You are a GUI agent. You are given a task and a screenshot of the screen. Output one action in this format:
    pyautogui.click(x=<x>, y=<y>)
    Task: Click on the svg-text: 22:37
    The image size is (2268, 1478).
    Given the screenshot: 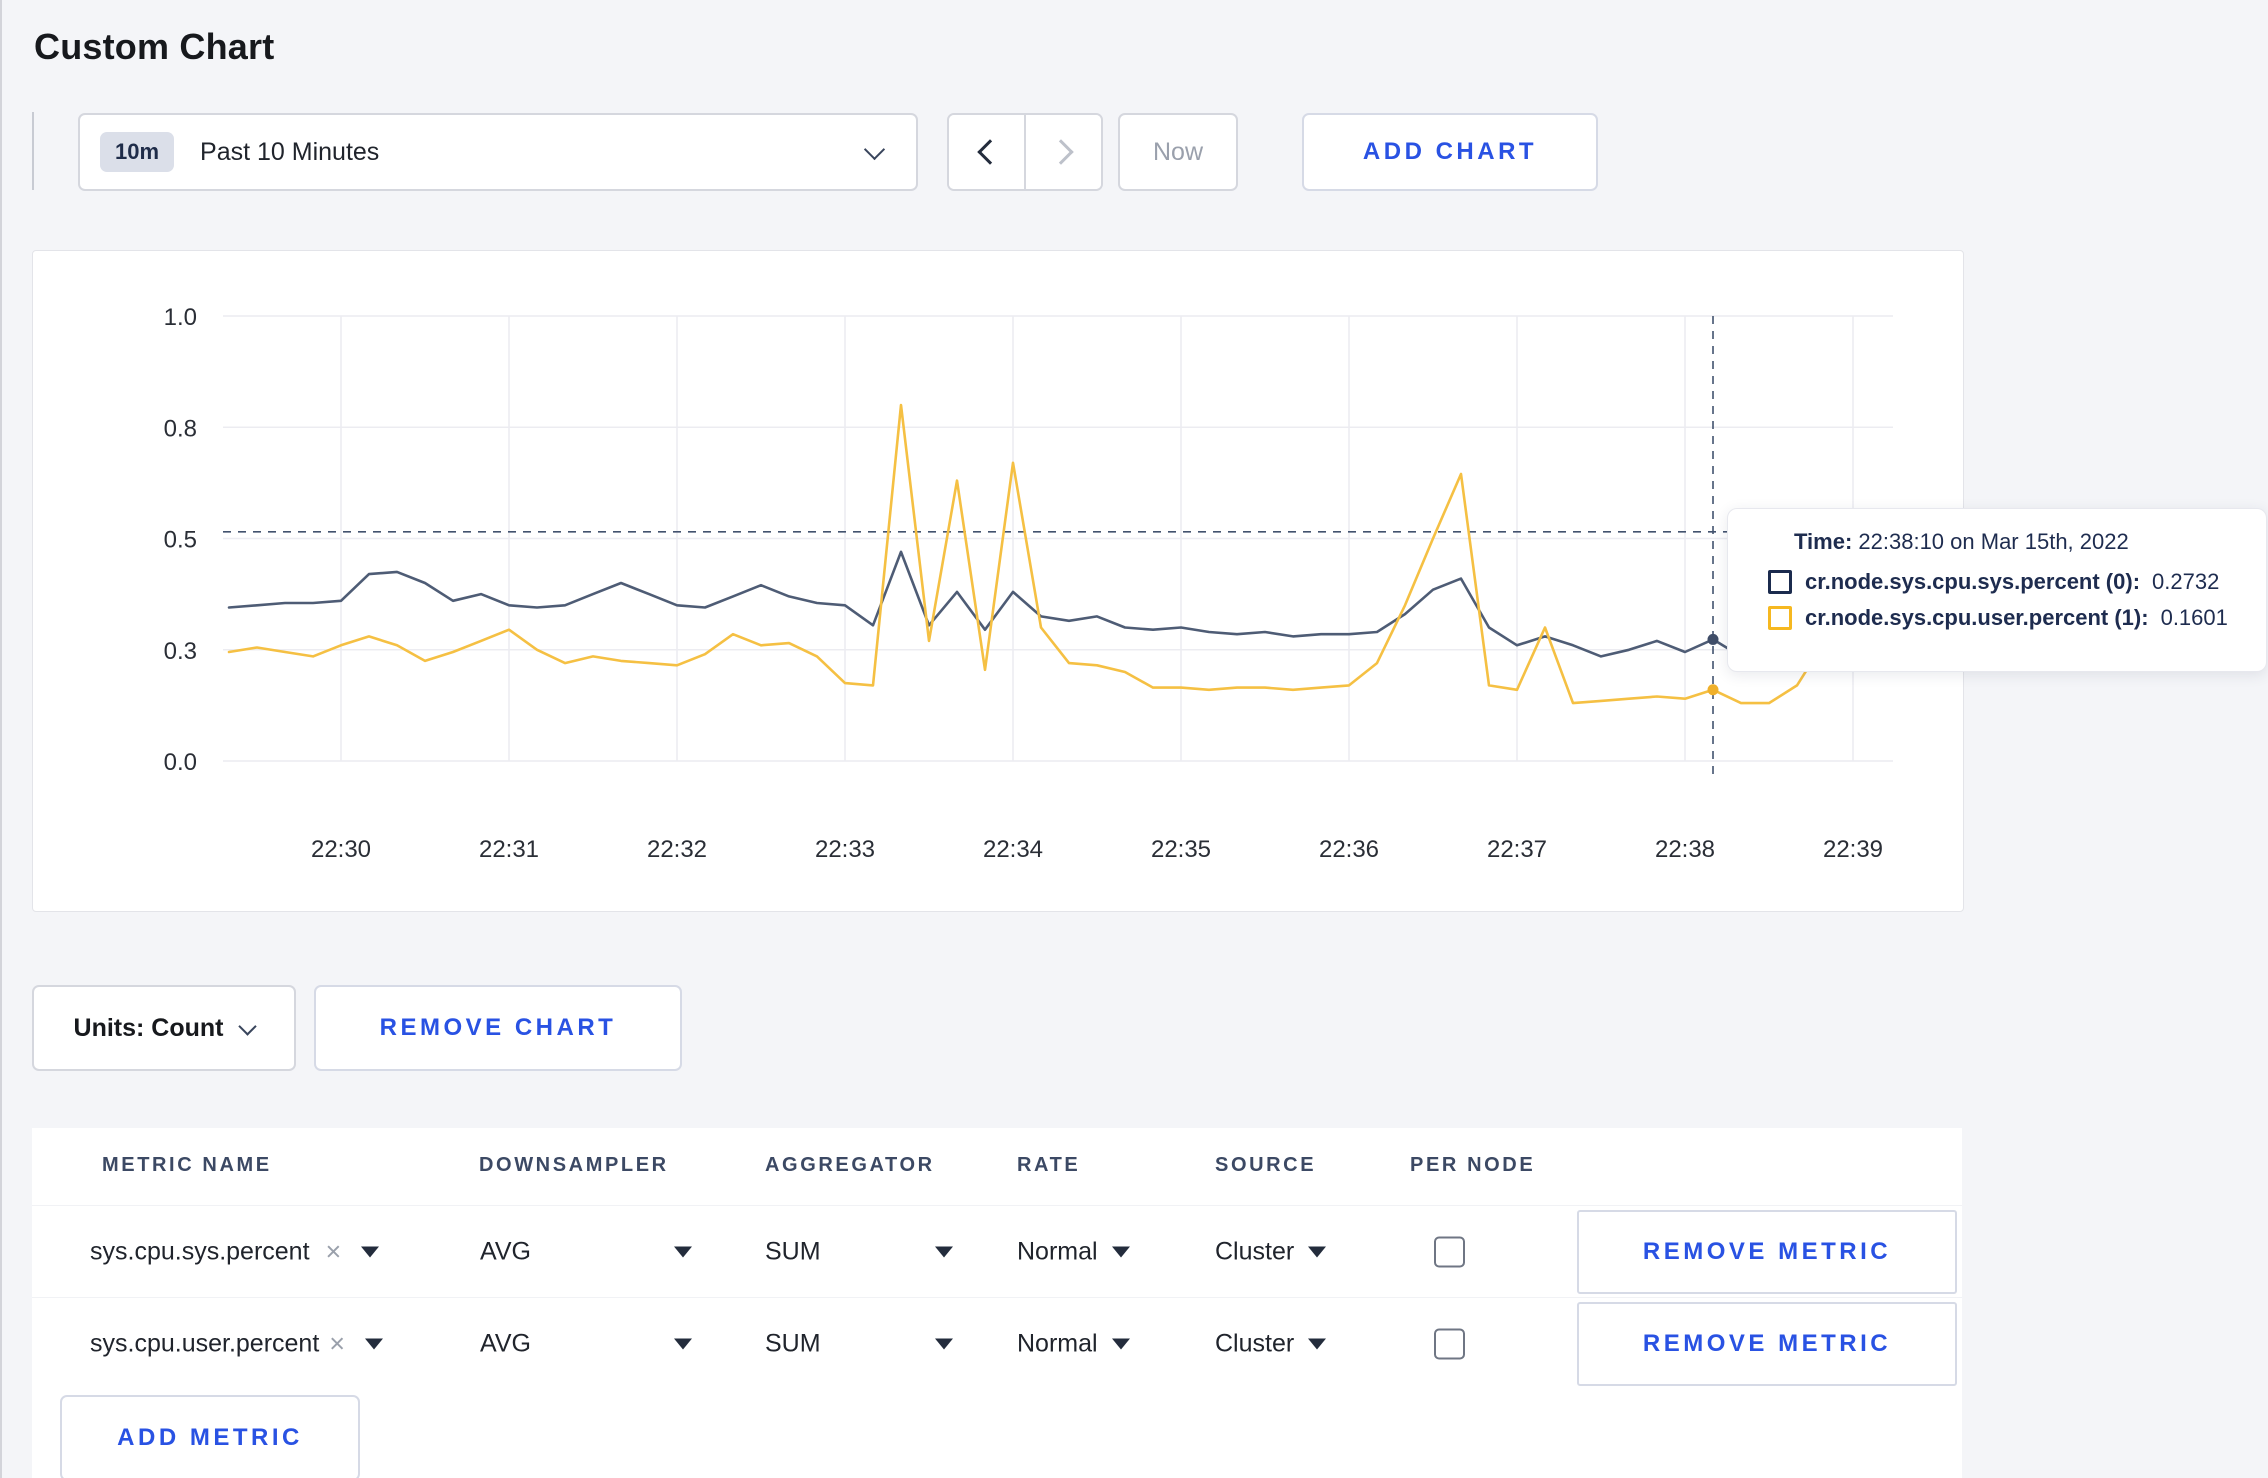 What is the action you would take?
    pyautogui.click(x=1517, y=849)
    